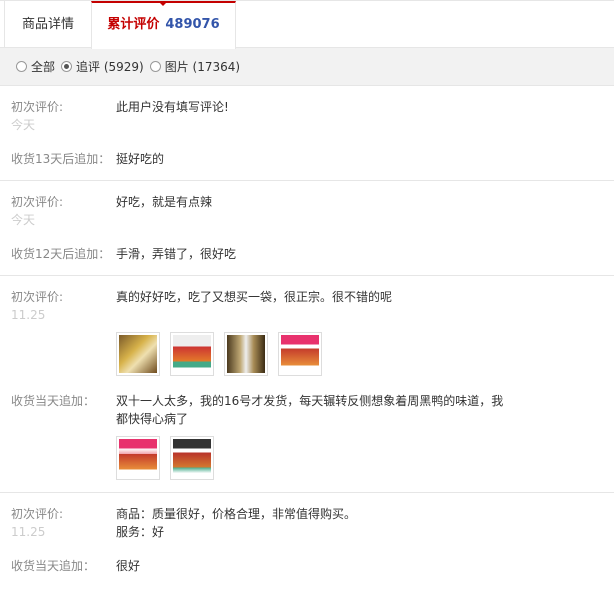  I want to click on initial-review-text: 好吃，就是有点辣, so click(164, 202).